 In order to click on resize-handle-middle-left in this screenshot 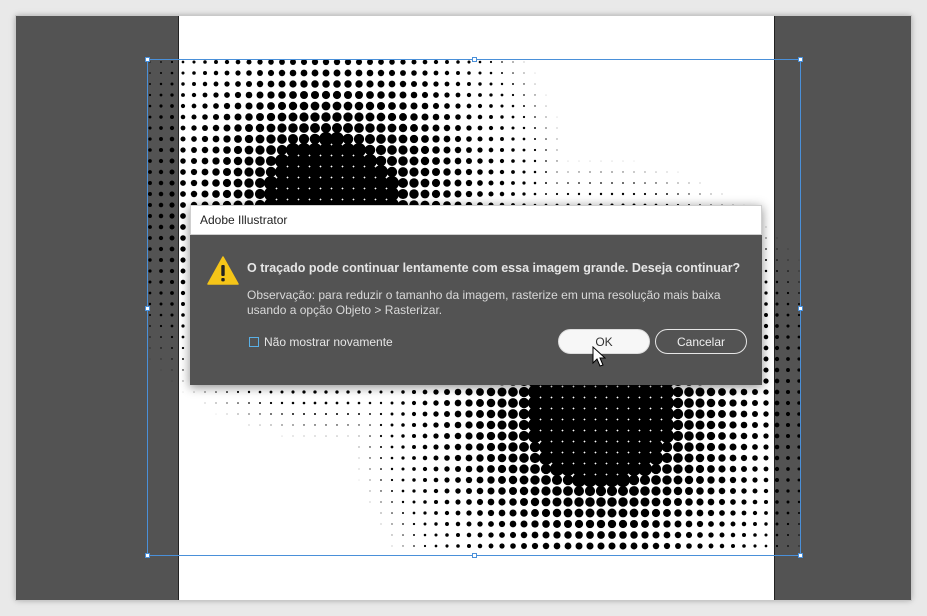, I will do `click(147, 308)`.